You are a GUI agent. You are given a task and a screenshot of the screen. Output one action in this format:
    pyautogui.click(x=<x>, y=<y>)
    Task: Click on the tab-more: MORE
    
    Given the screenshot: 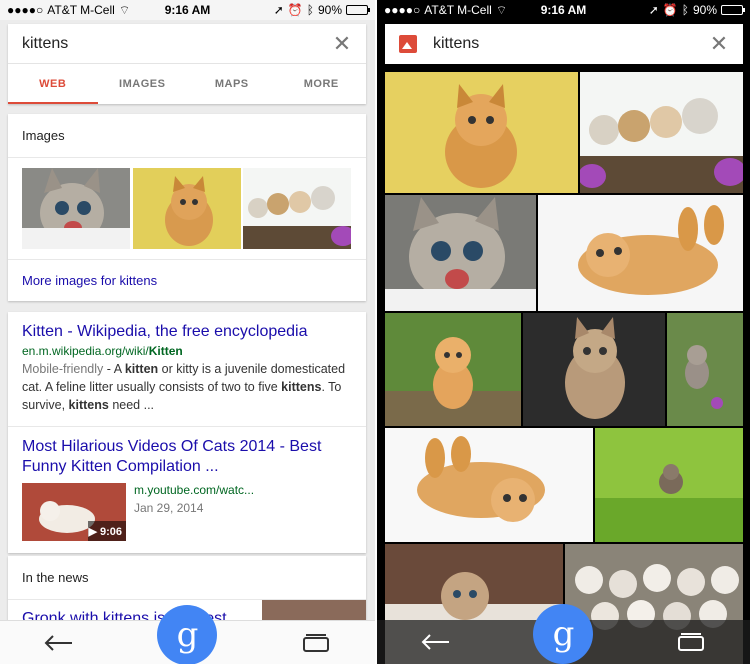 What is the action you would take?
    pyautogui.click(x=322, y=84)
    